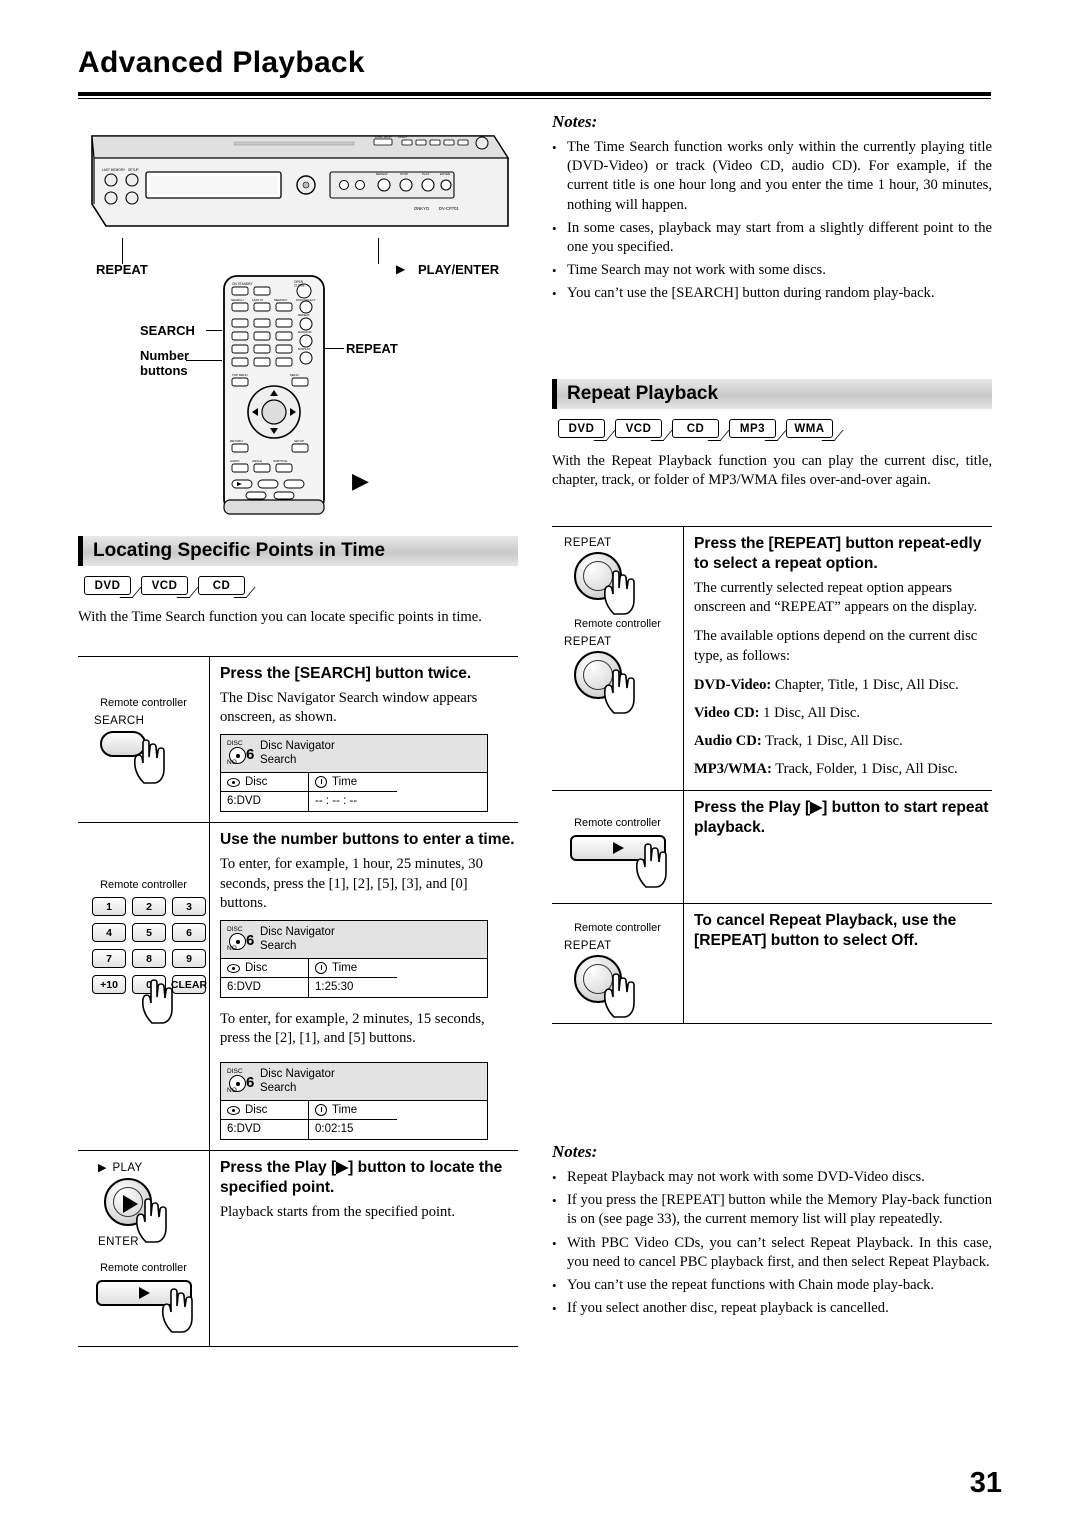 This screenshot has width=1080, height=1528. What do you see at coordinates (299, 286) in the screenshot?
I see `svg-text: CLOSE` at bounding box center [299, 286].